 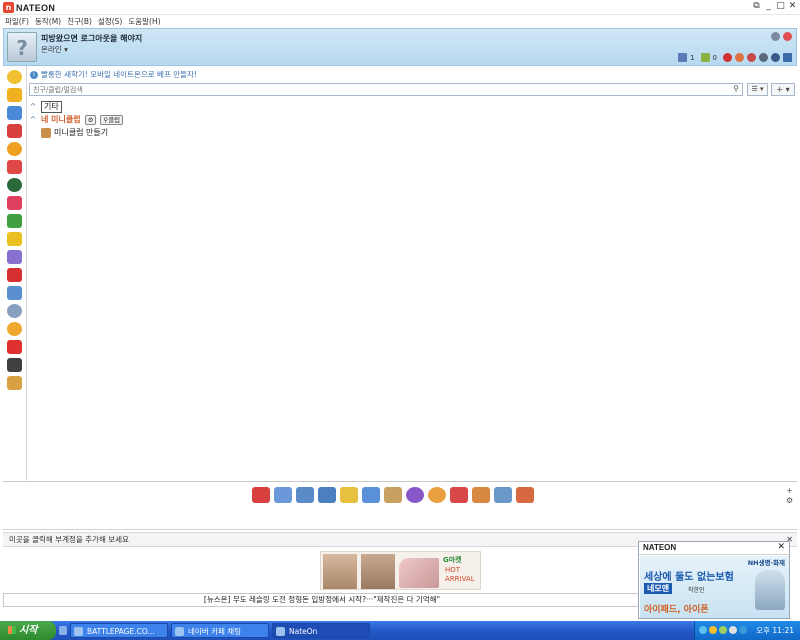 I want to click on list-item: 미니클럽 만들기, so click(x=415, y=132).